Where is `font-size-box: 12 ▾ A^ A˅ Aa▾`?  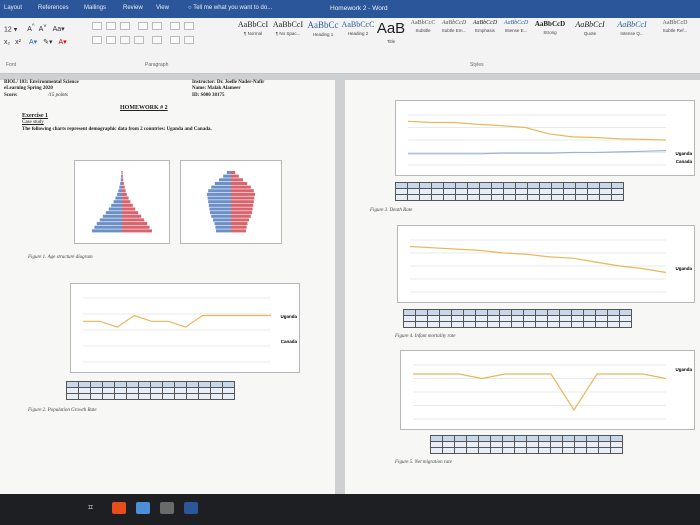
font-size-box: 12 ▾ A^ A˅ Aa▾ is located at coordinates (34, 28).